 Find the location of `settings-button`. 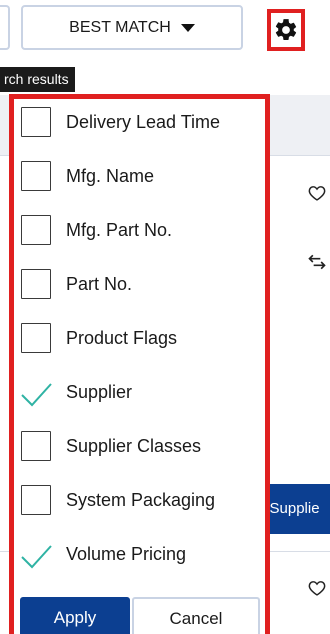

settings-button is located at coordinates (286, 30).